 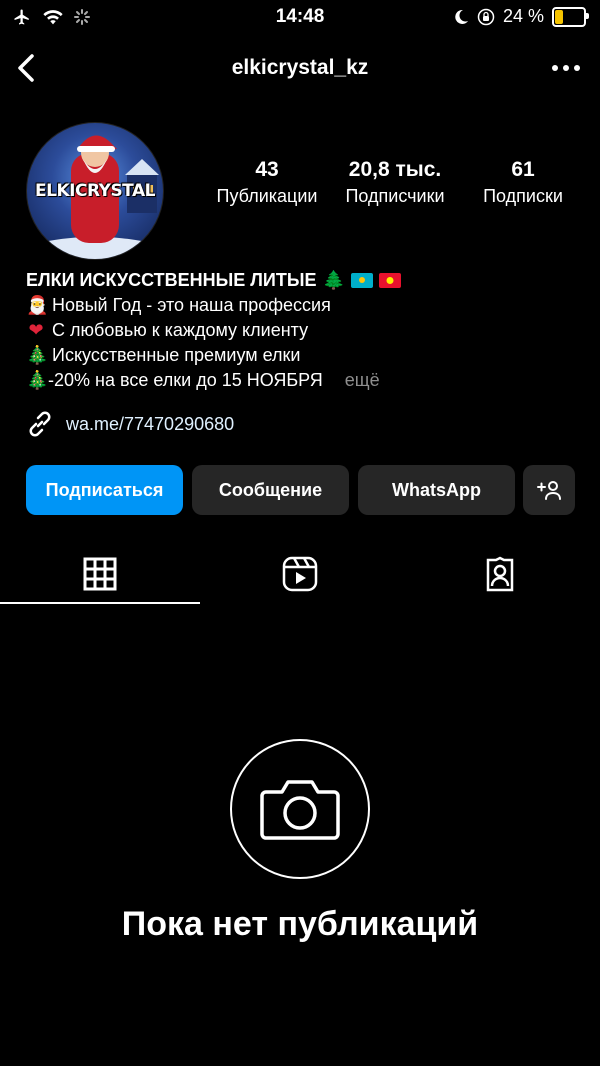 What do you see at coordinates (267, 169) in the screenshot?
I see `stat-posts-value: 43` at bounding box center [267, 169].